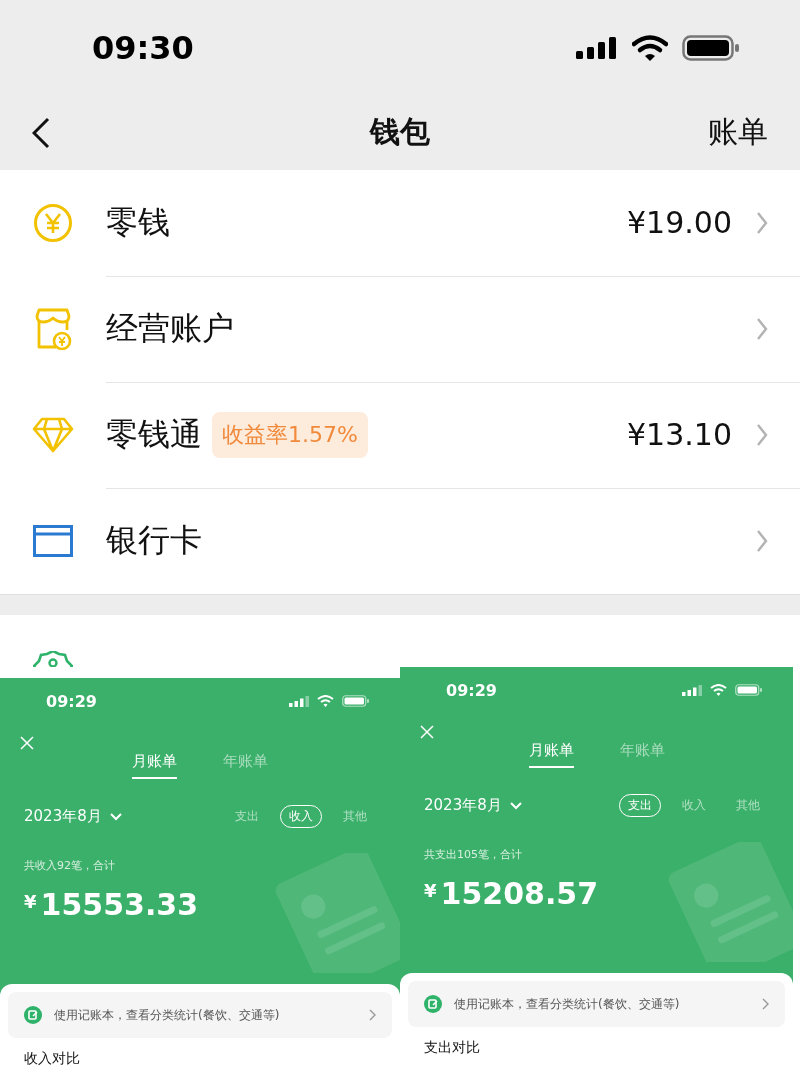 Image resolution: width=800 pixels, height=1067 pixels. What do you see at coordinates (53, 329) in the screenshot?
I see `shop-icon` at bounding box center [53, 329].